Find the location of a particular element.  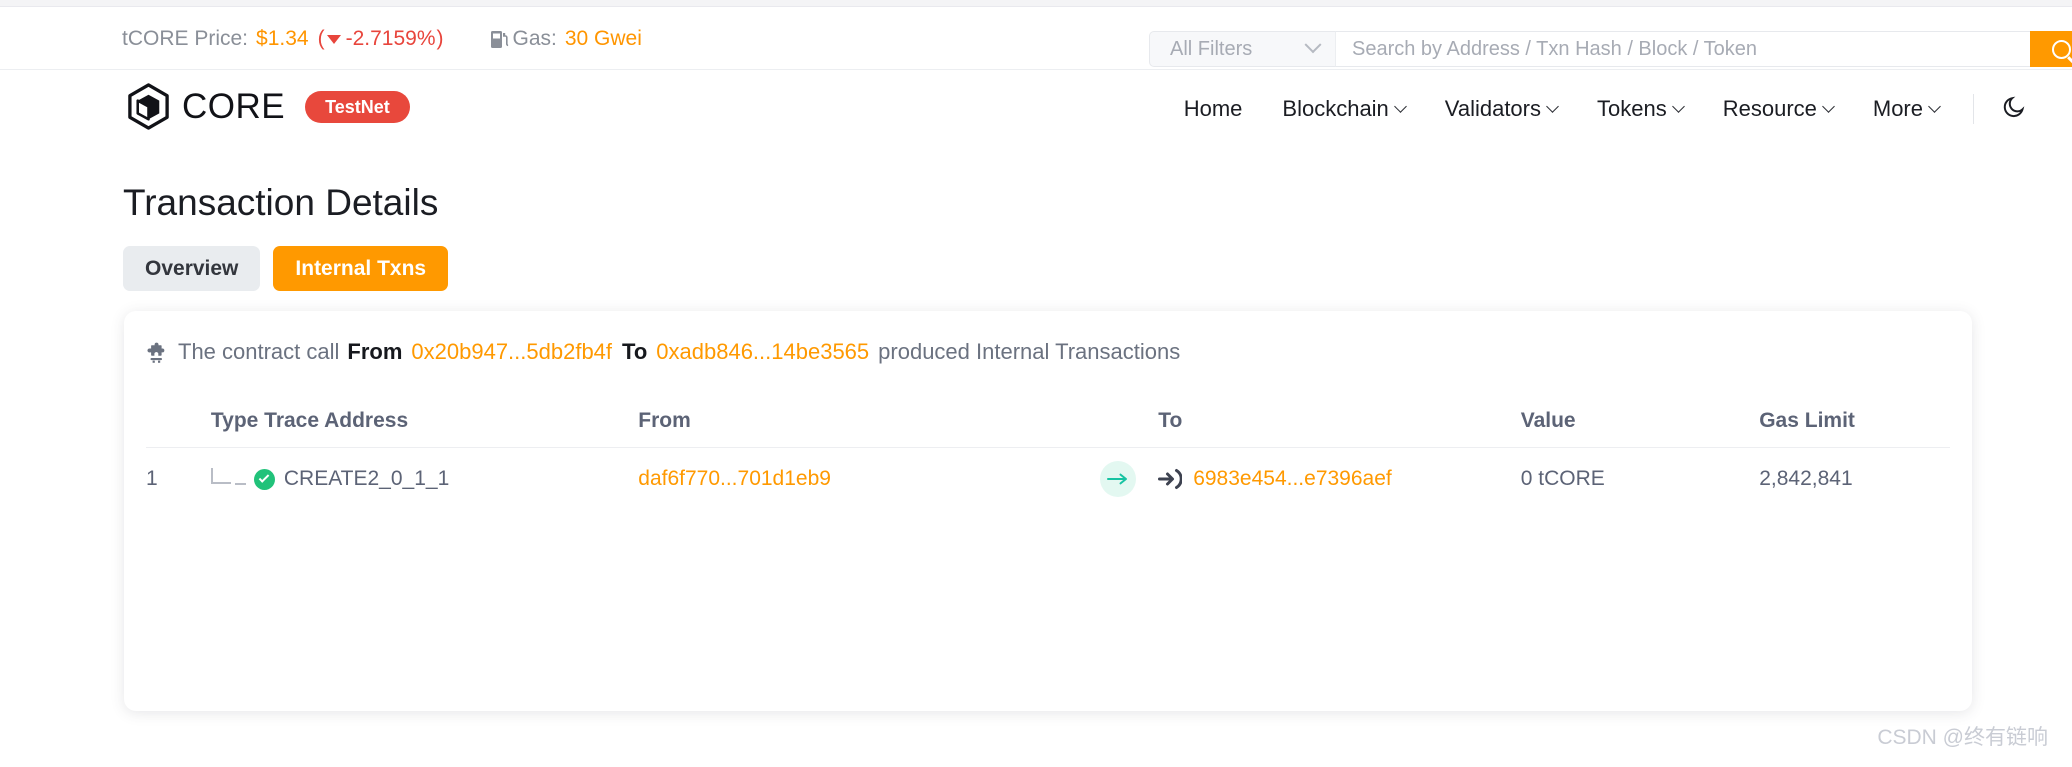

row-index: 1 is located at coordinates (152, 478).